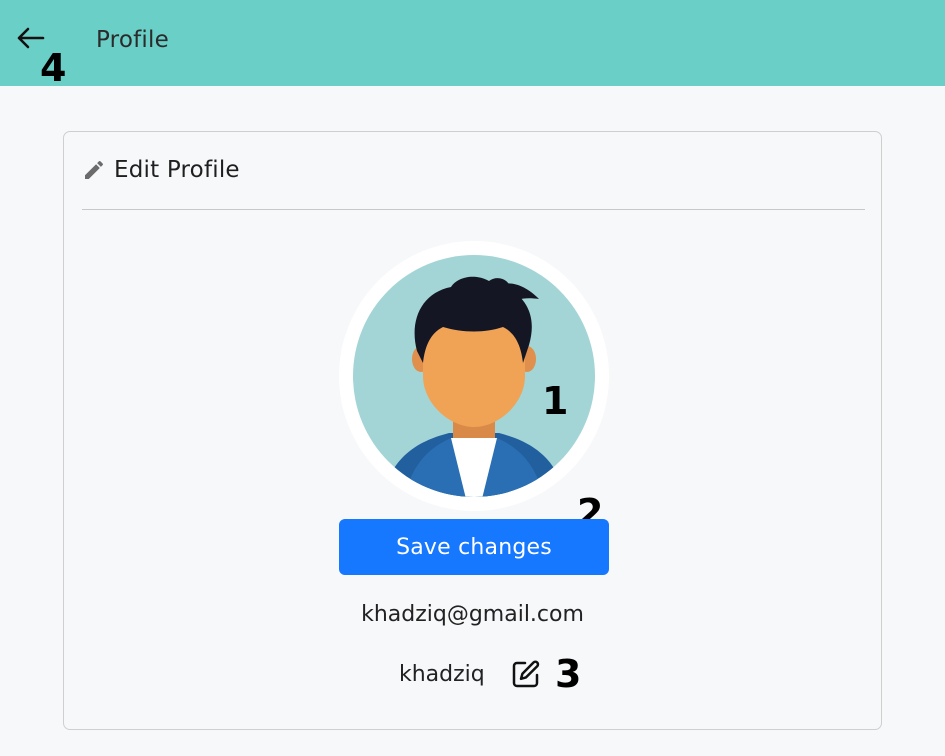 This screenshot has width=945, height=756. I want to click on card-heading: Edit Profile, so click(177, 170).